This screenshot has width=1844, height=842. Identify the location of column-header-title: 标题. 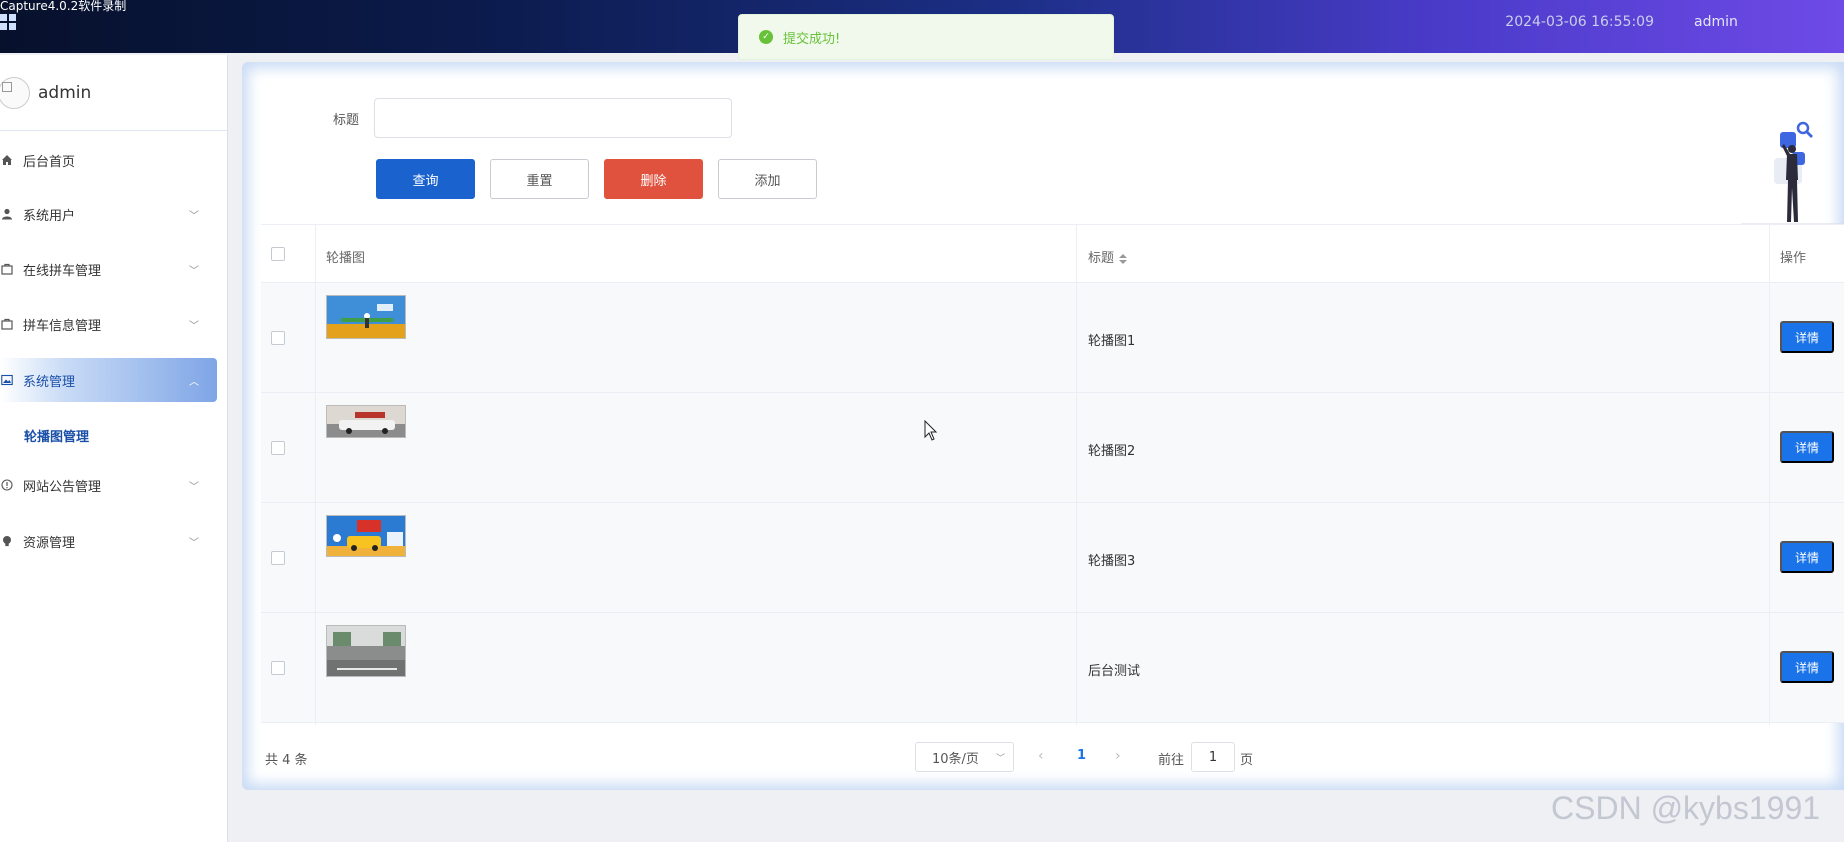
(1108, 256).